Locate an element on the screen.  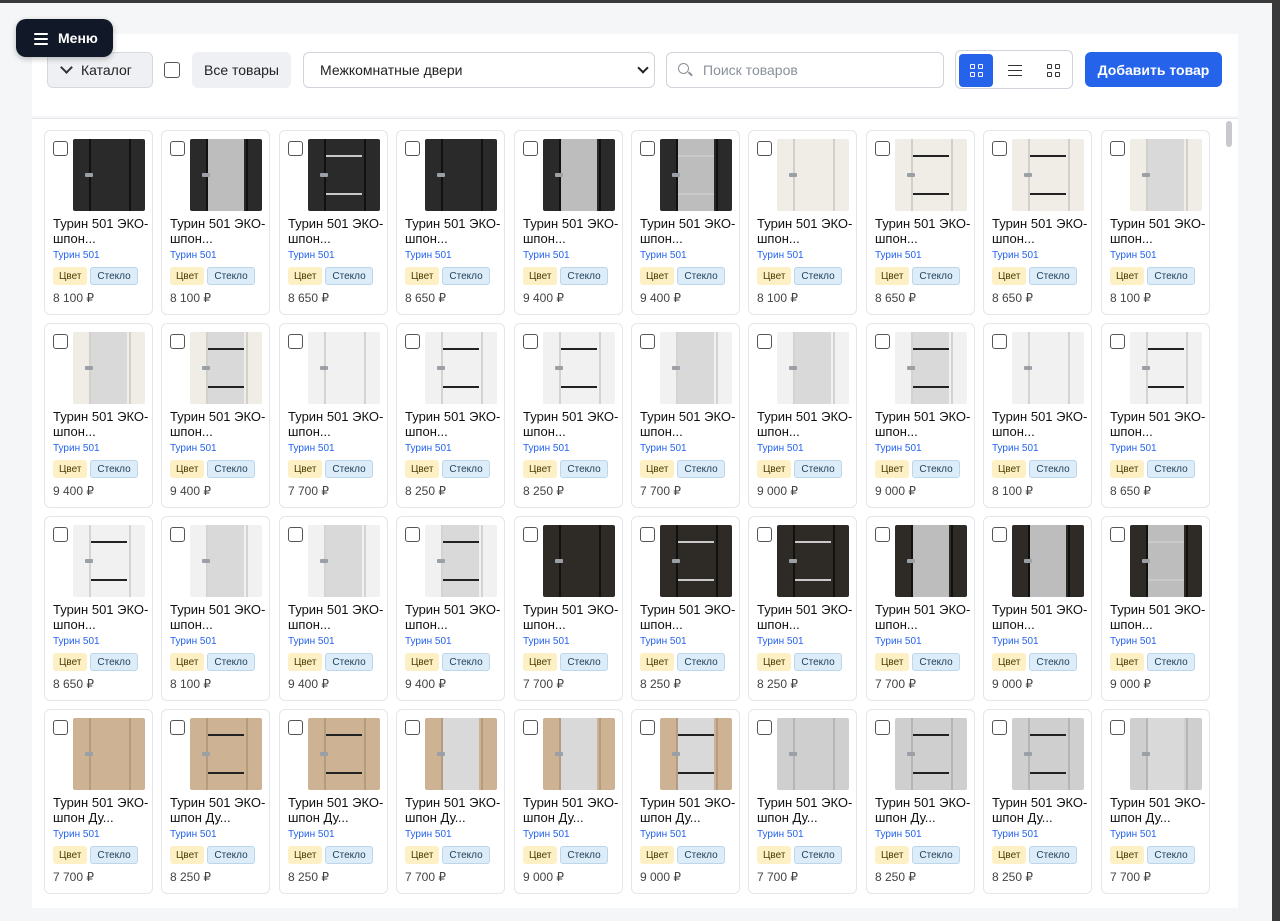
view-grid-button is located at coordinates (976, 70).